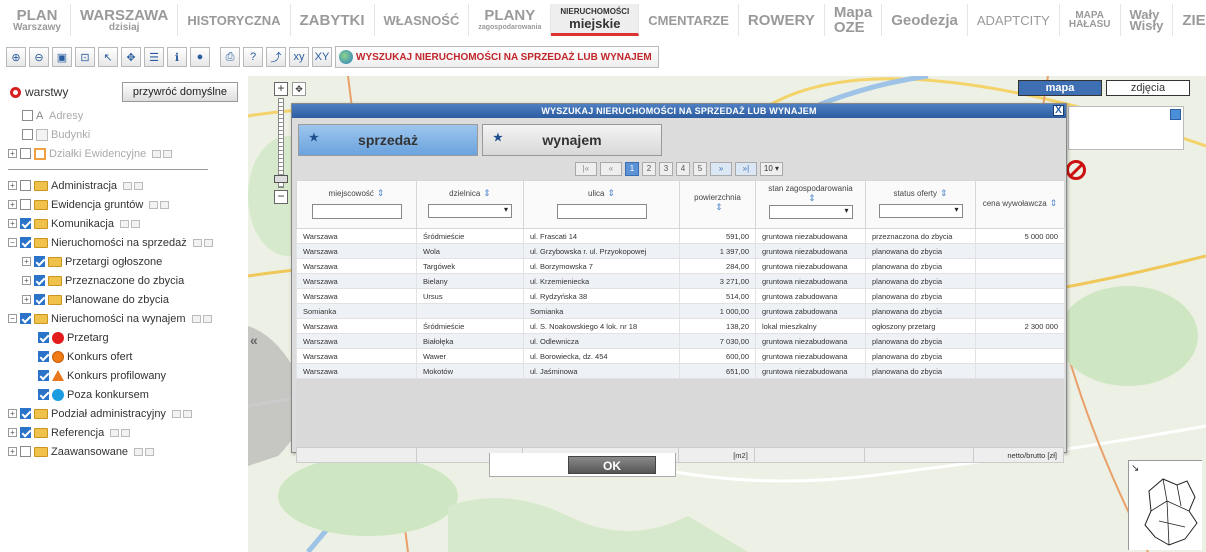 The height and width of the screenshot is (552, 1206). I want to click on zoom-slider, so click(281, 143).